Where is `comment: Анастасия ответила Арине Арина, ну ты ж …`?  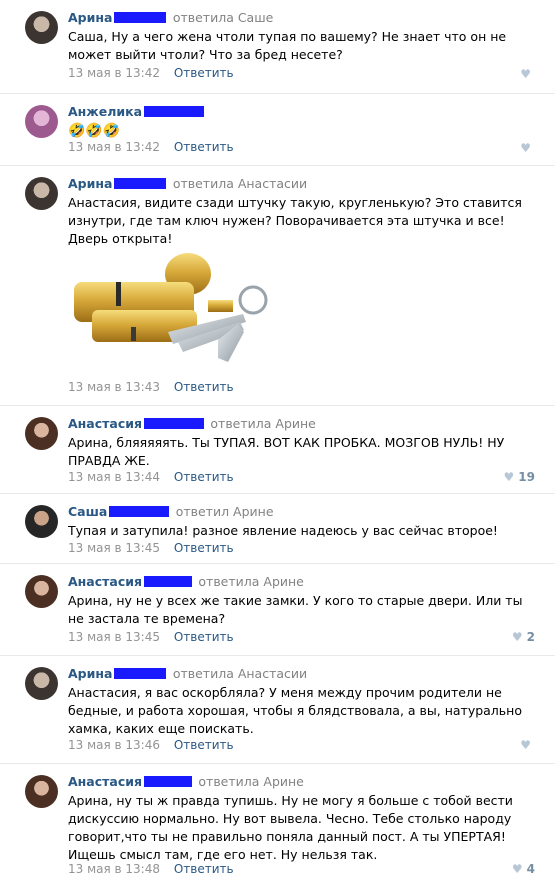
comment: Анастасия ответила Арине Арина, ну ты ж … is located at coordinates (277, 827).